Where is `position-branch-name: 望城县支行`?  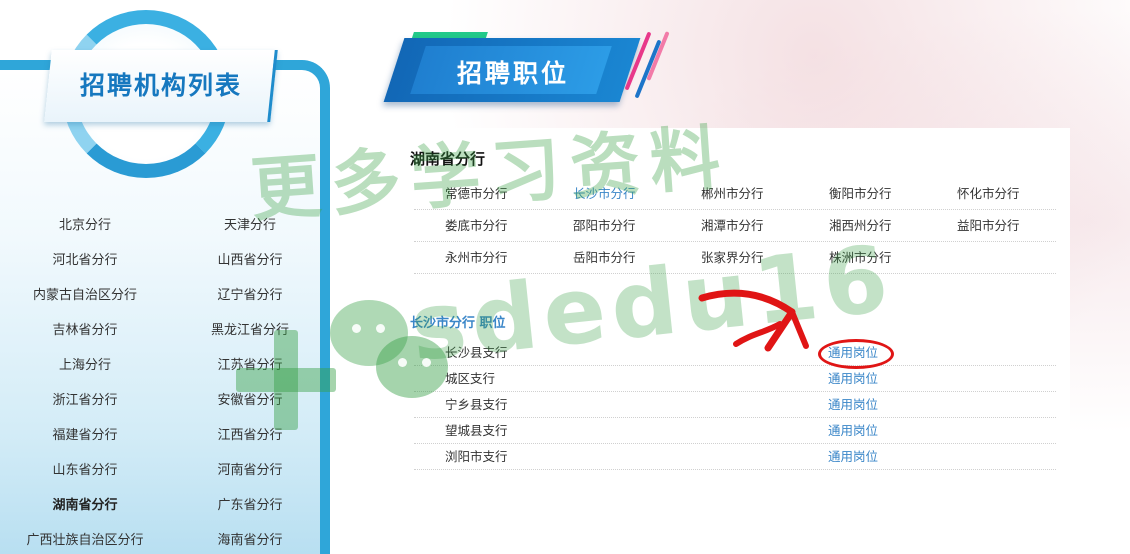 position-branch-name: 望城县支行 is located at coordinates (476, 430).